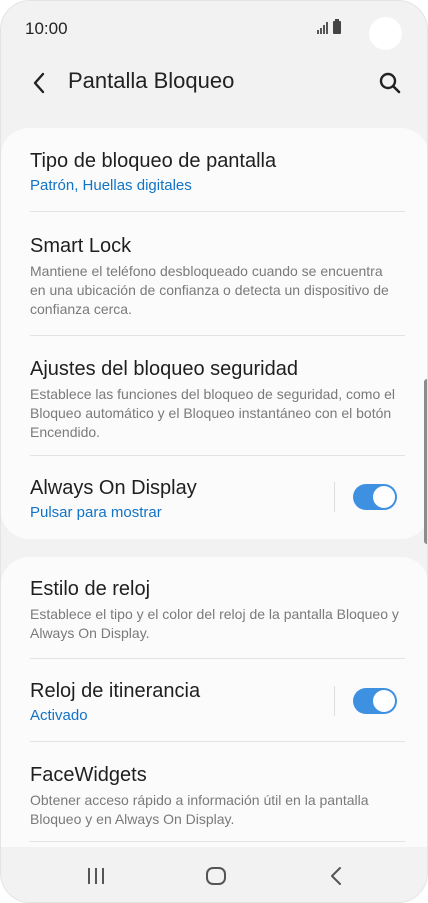 This screenshot has width=428, height=903. What do you see at coordinates (81, 246) in the screenshot?
I see `setting-title: Smart Lock` at bounding box center [81, 246].